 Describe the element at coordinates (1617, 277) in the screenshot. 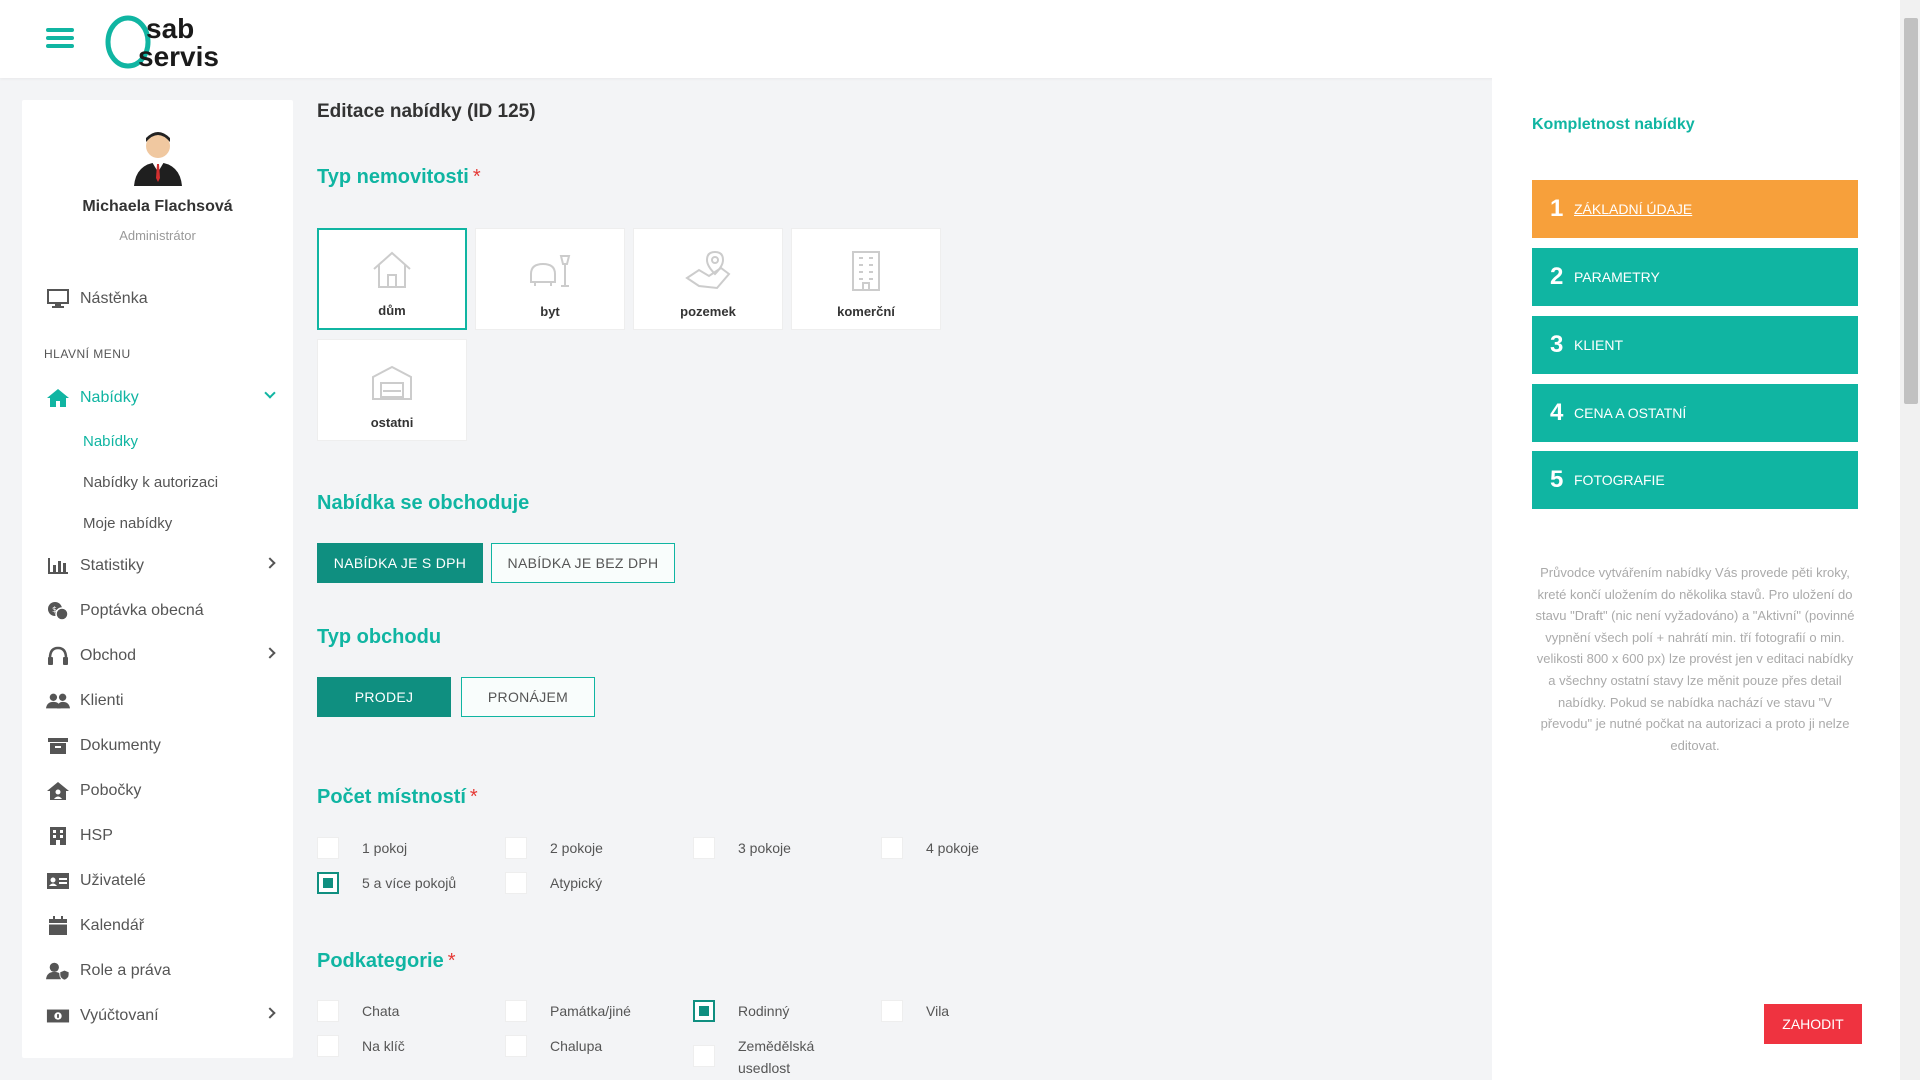

I see `step-label: Parametry` at that location.